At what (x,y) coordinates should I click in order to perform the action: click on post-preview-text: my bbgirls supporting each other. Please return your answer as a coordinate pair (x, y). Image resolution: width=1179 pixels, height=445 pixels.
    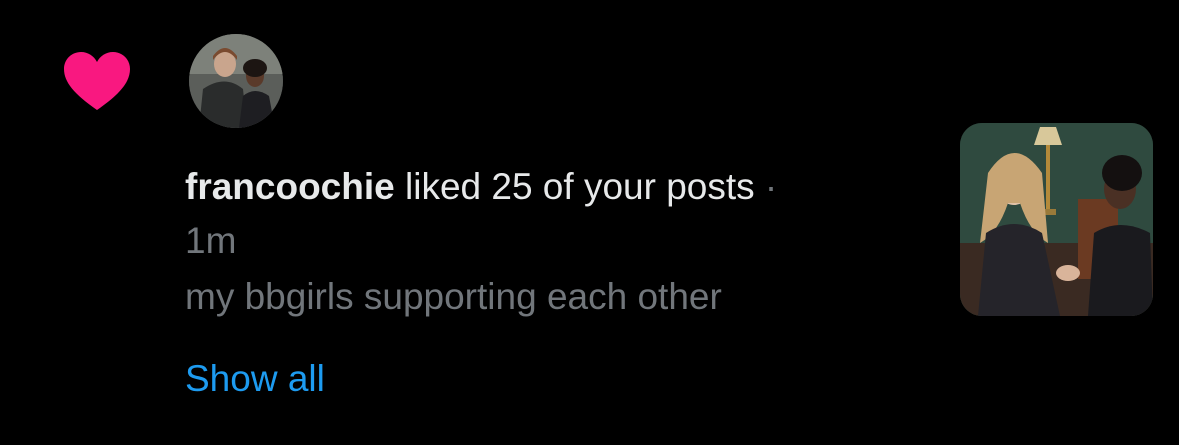
    Looking at the image, I should click on (453, 296).